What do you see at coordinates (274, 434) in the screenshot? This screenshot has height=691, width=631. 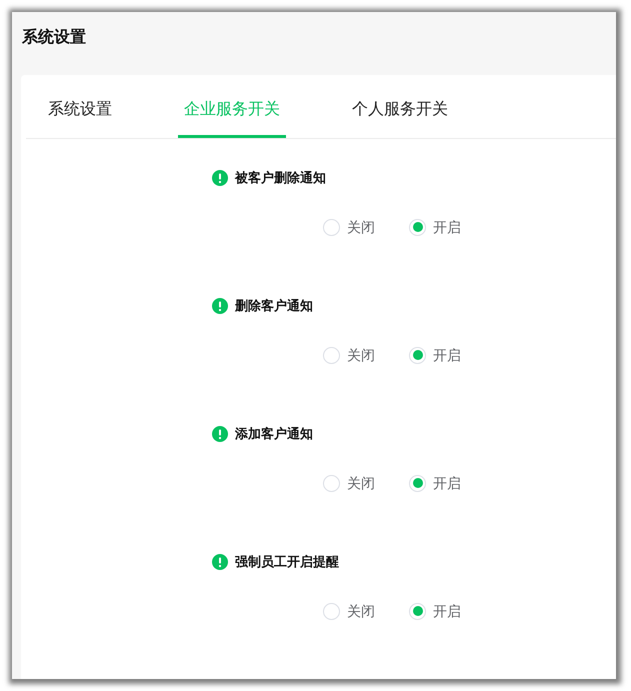 I see `setting-title: 添加客户通知` at bounding box center [274, 434].